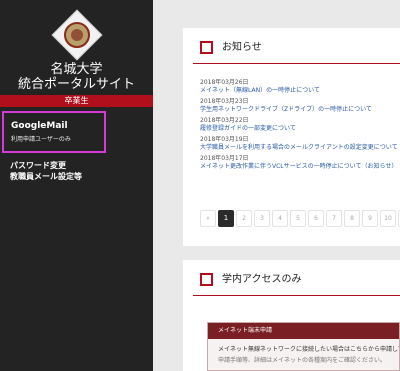 The width and height of the screenshot is (400, 371). I want to click on googlemail-label: GoogleMail, so click(39, 126).